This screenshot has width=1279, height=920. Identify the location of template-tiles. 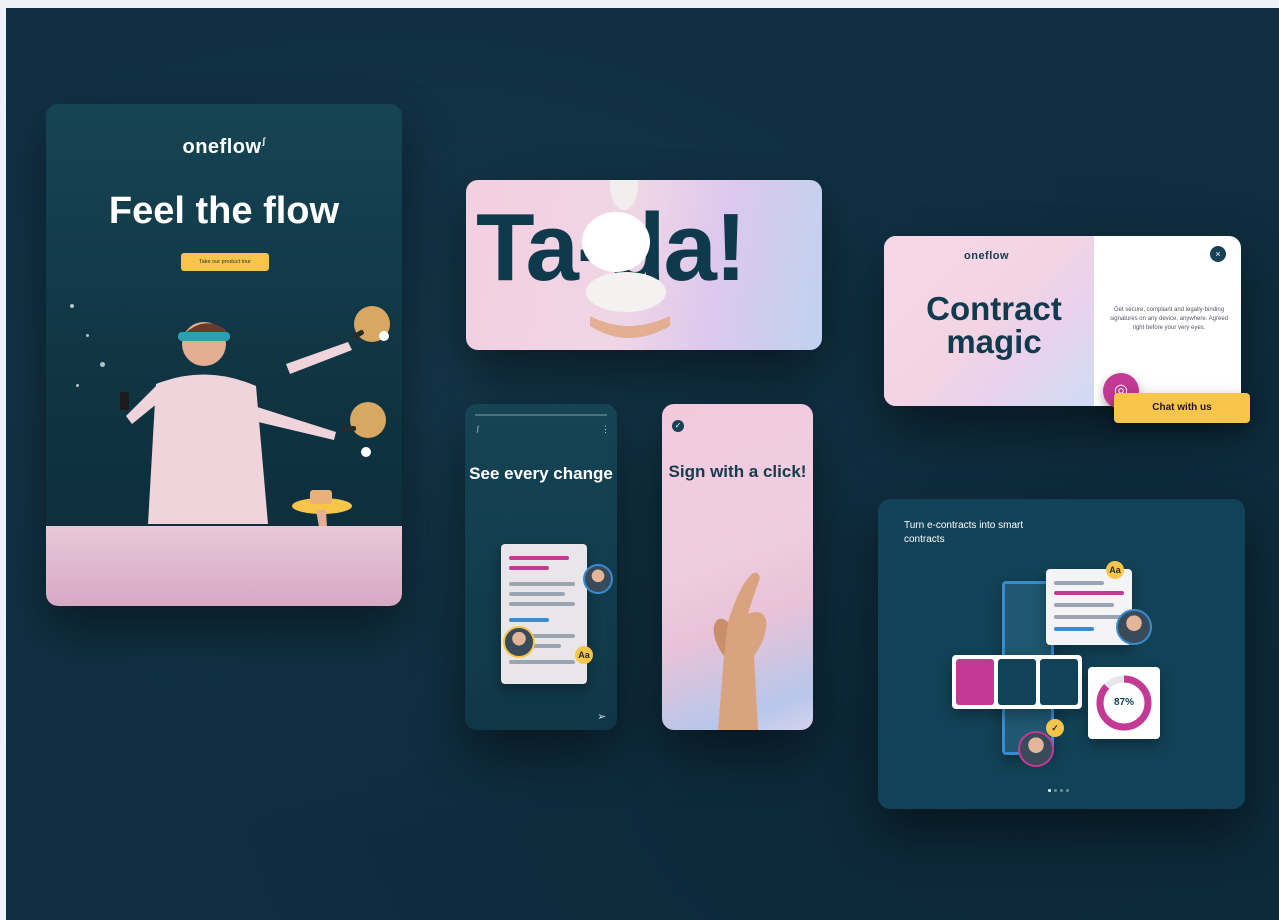
(1017, 682).